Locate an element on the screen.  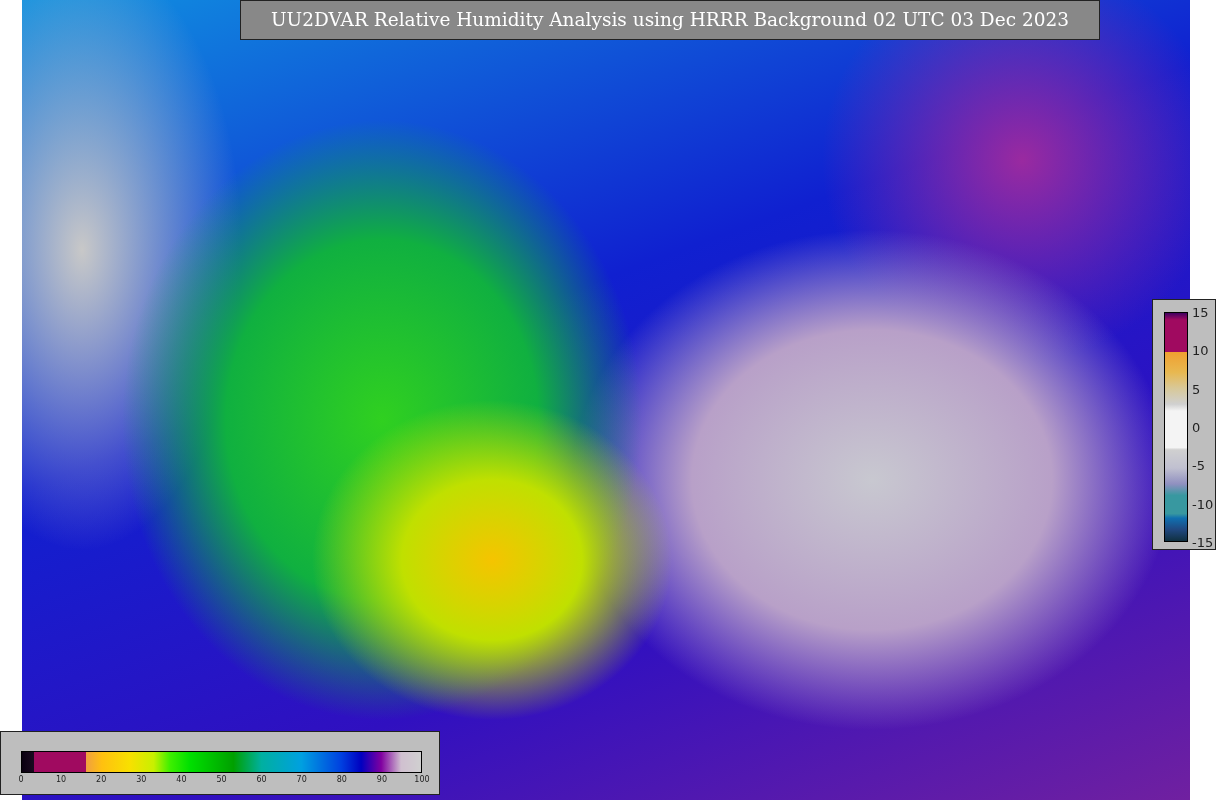
scale-label: -10 is located at coordinates (1203, 504).